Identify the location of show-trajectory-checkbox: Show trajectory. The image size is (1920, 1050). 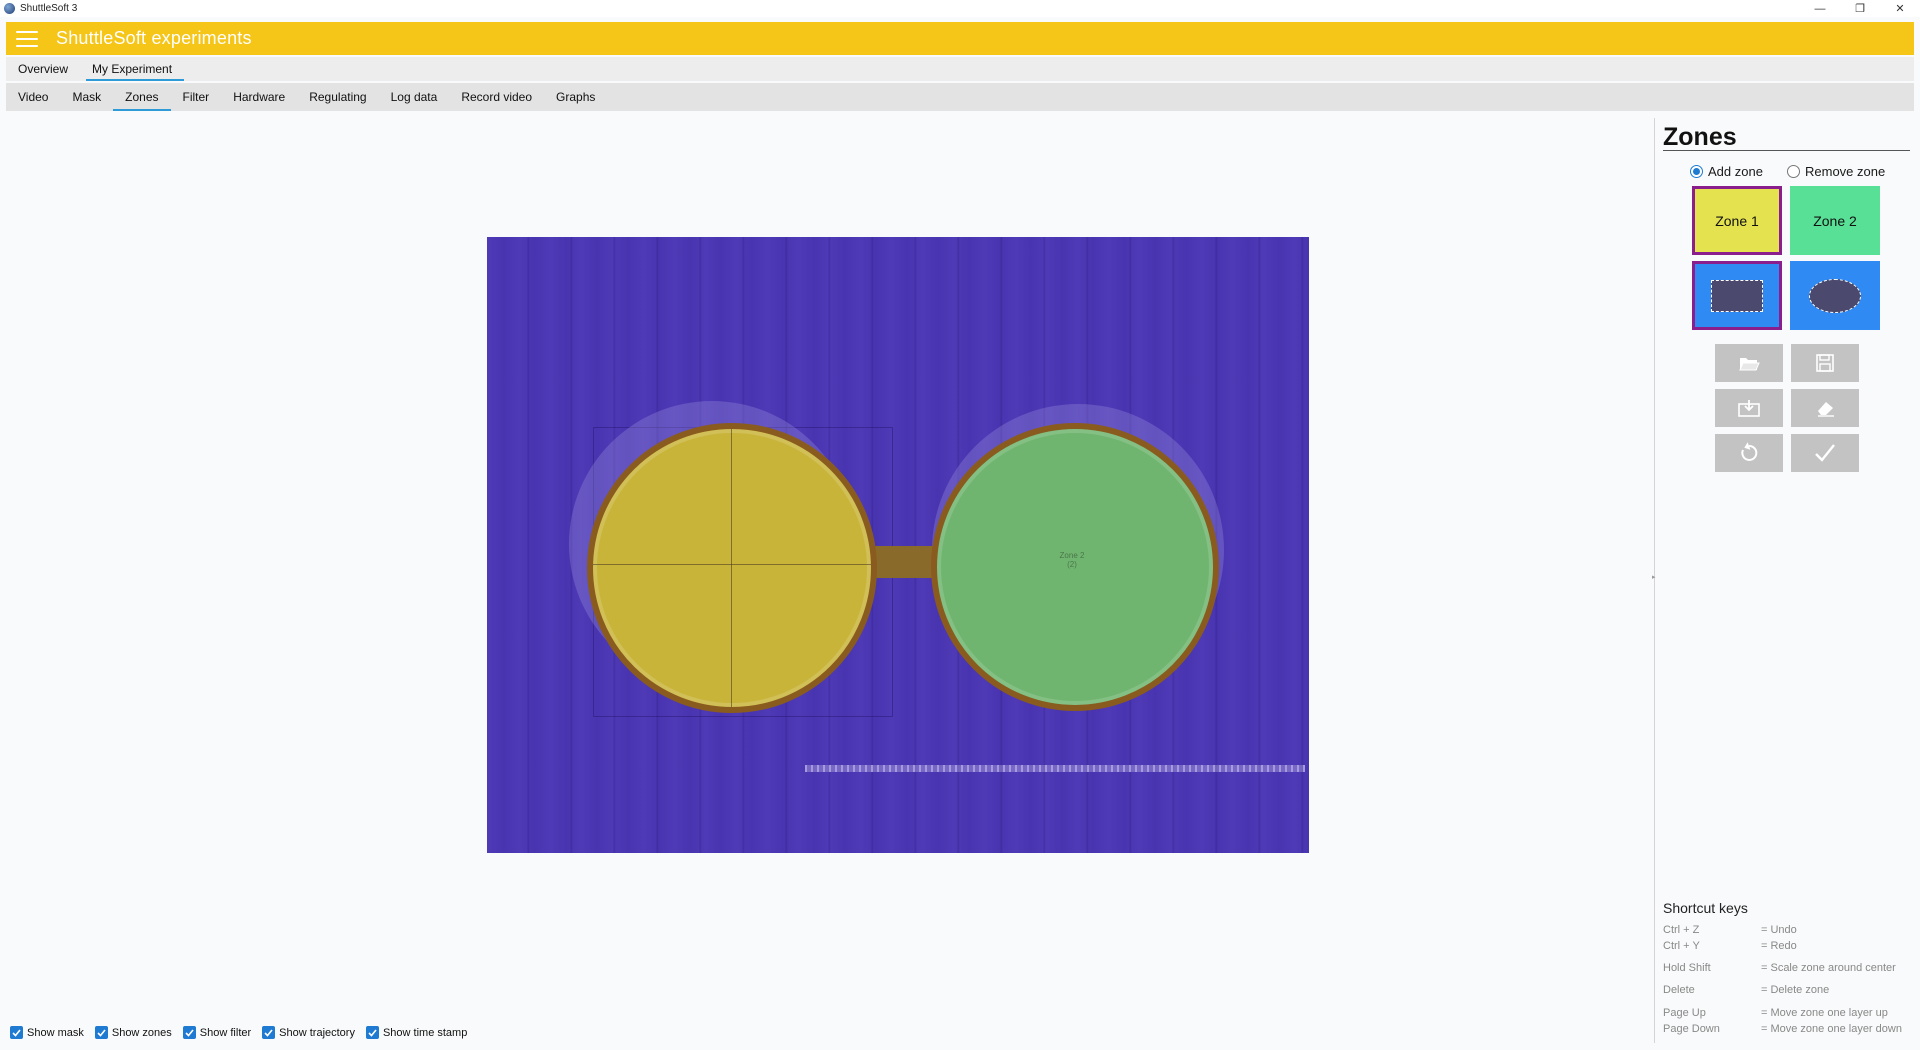
(308, 1032).